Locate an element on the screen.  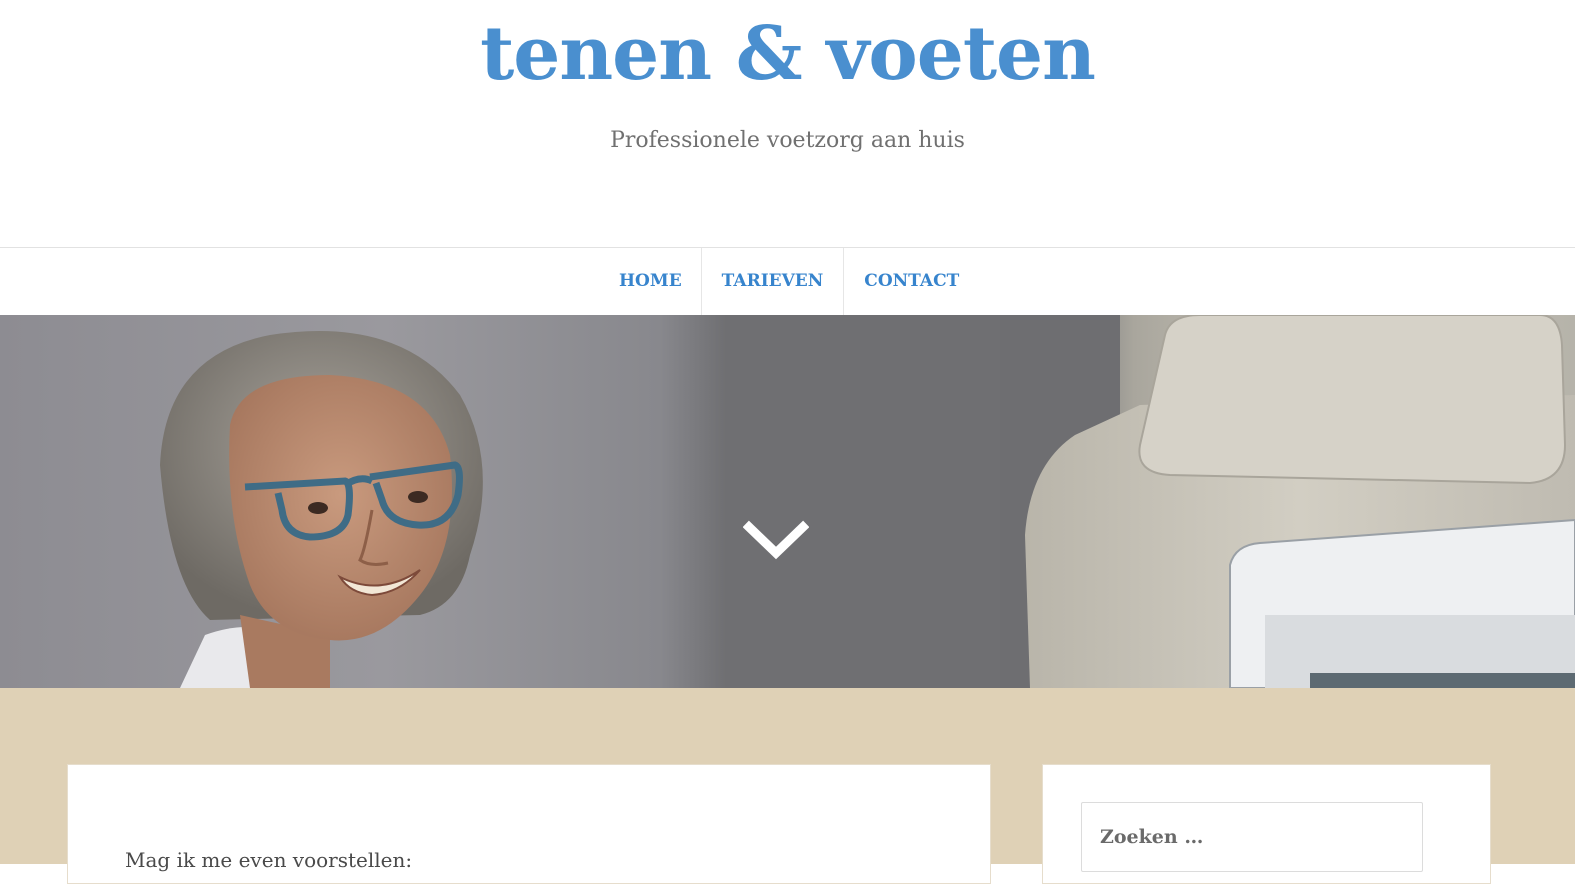
chevron-down-icon is located at coordinates (776, 540).